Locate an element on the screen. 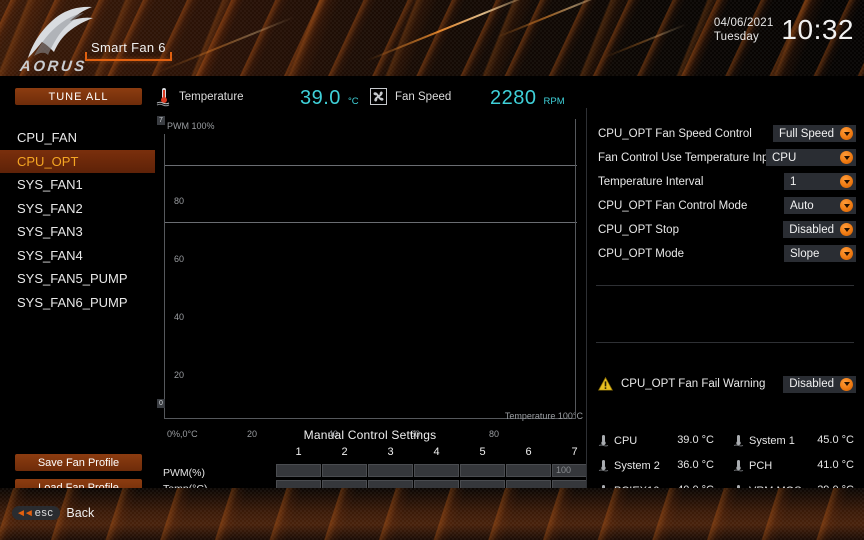 The width and height of the screenshot is (864, 540). fan-speed-control-dropdown: Full Speed is located at coordinates (814, 133).